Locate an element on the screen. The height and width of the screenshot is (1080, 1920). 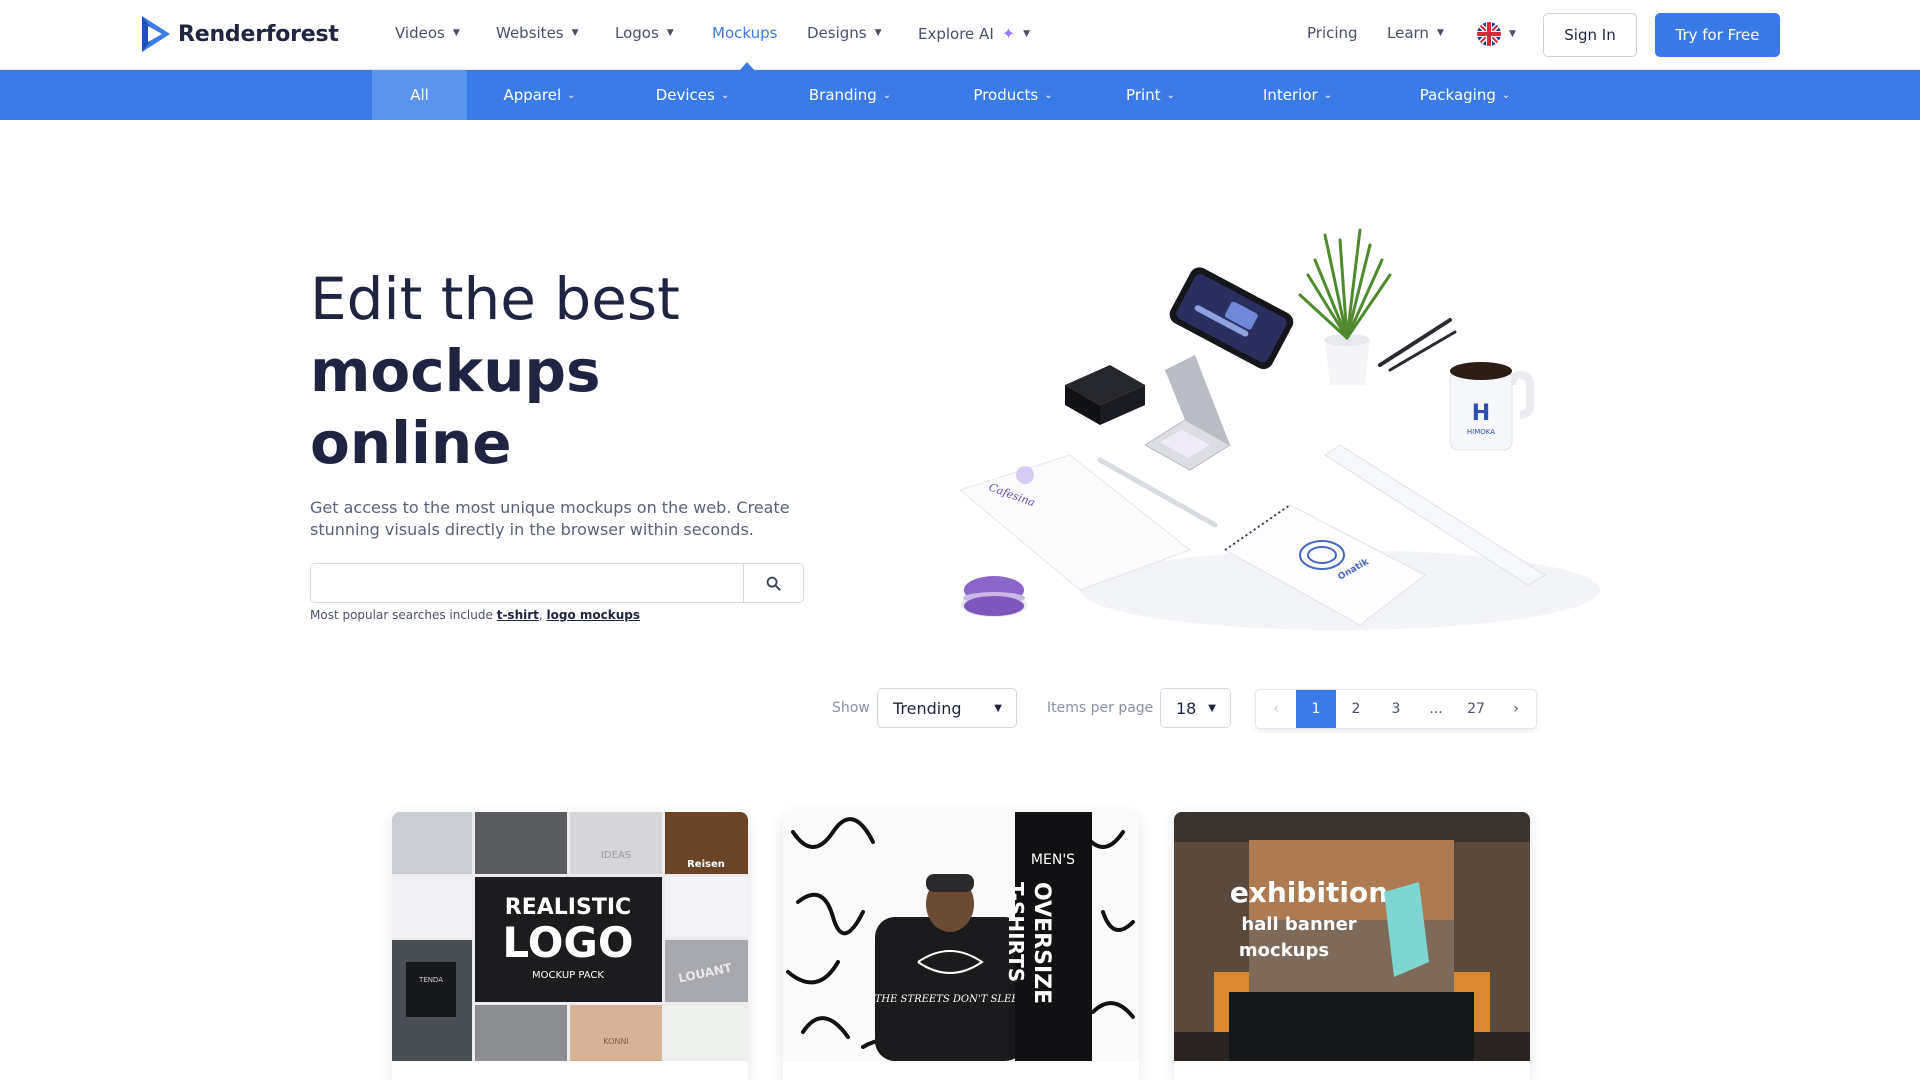
page-1-button: 1 is located at coordinates (1316, 709).